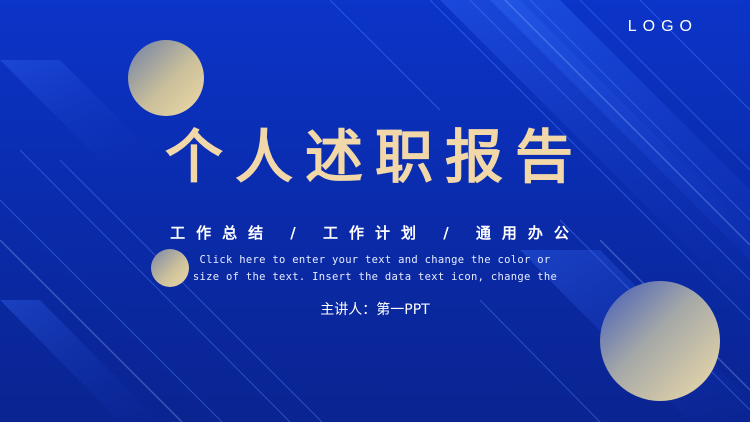  I want to click on slide-title: 个人述职报告, so click(374, 157).